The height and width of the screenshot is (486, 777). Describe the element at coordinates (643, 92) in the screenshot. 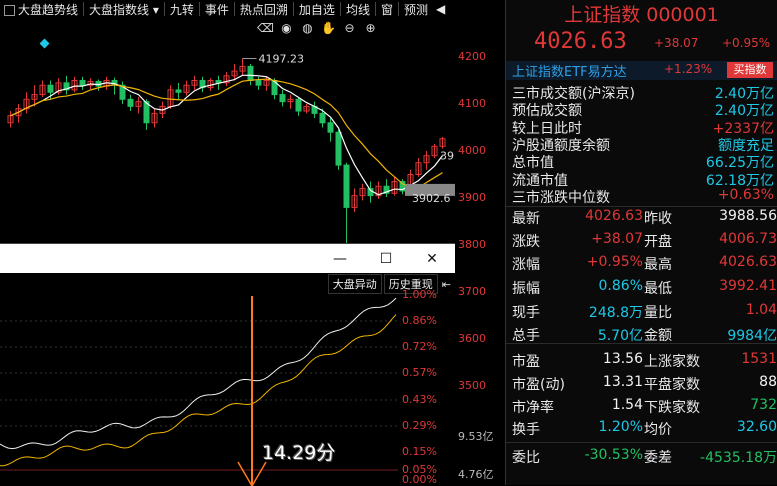

I see `stat-row: 三市成交额(沪深京) 2.40万亿` at that location.